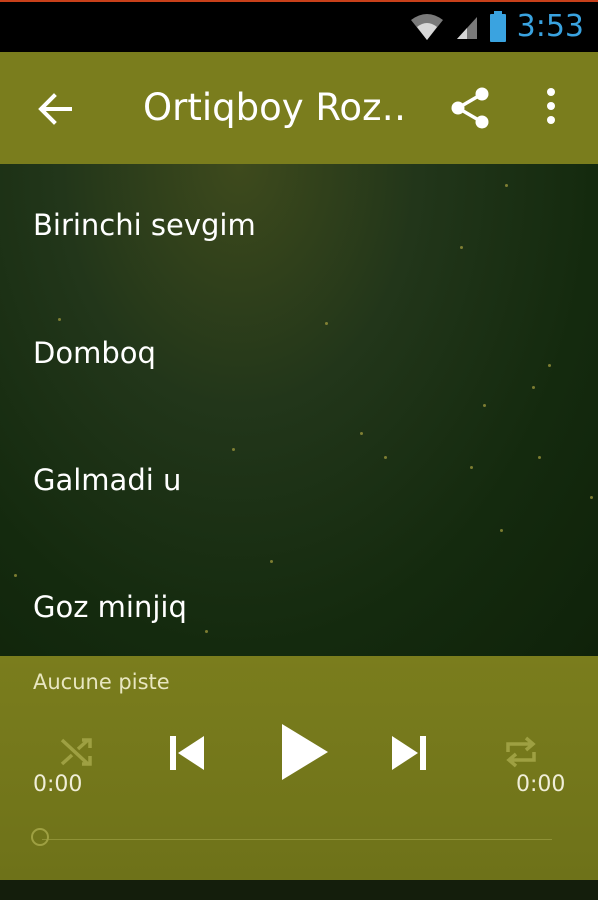 The height and width of the screenshot is (900, 598). Describe the element at coordinates (466, 28) in the screenshot. I see `signal-icon` at that location.